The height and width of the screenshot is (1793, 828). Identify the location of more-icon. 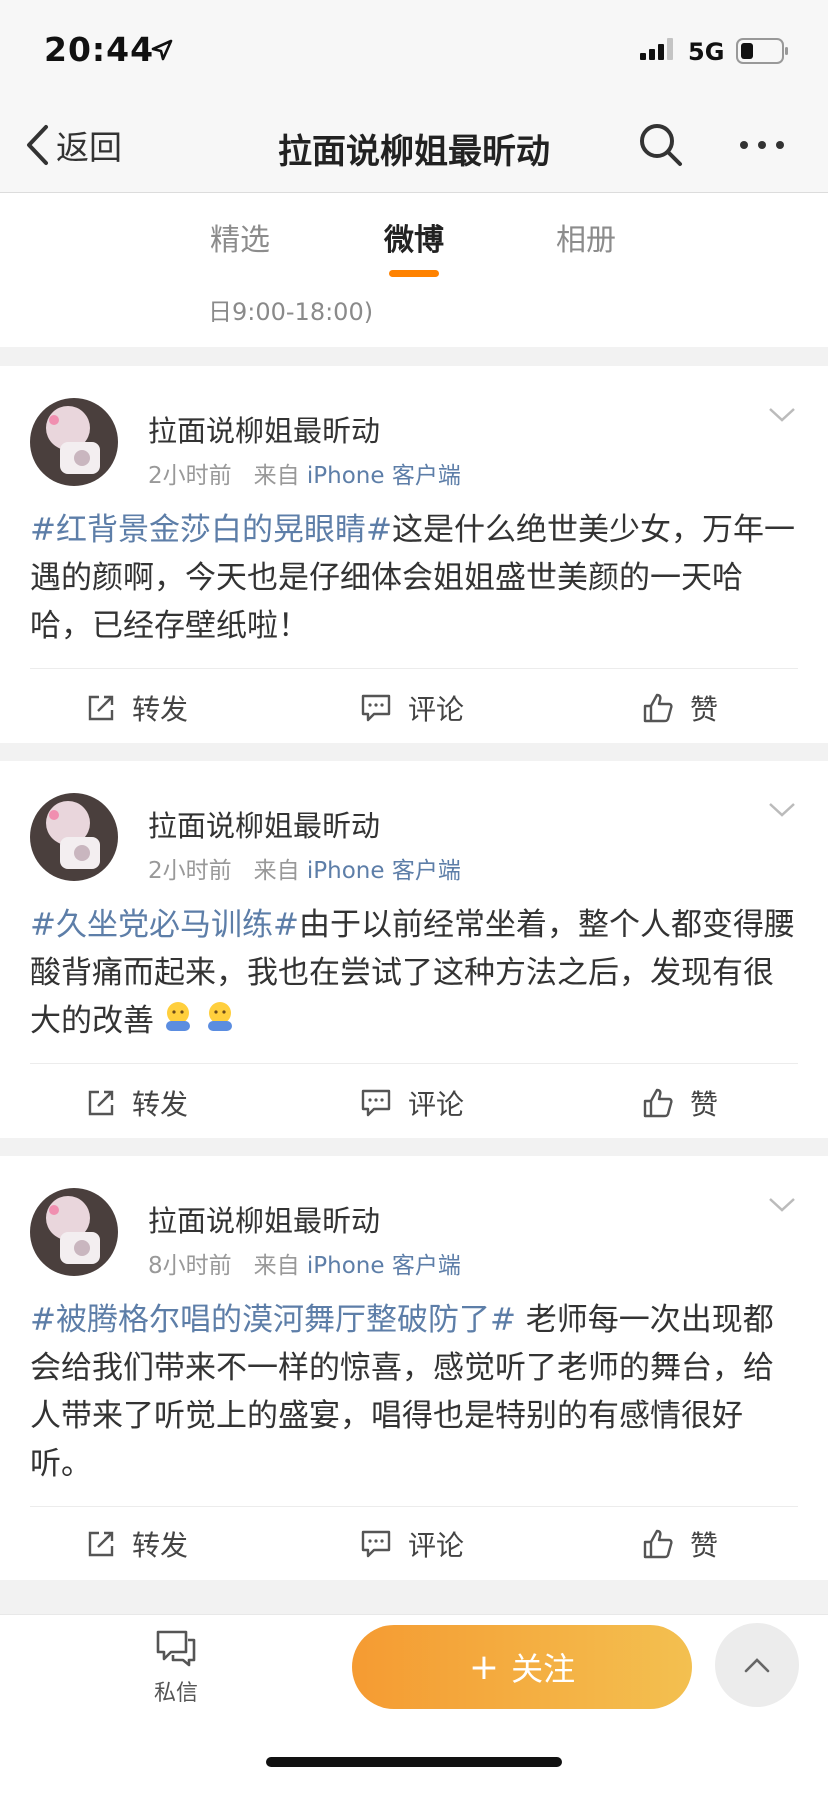
(762, 145).